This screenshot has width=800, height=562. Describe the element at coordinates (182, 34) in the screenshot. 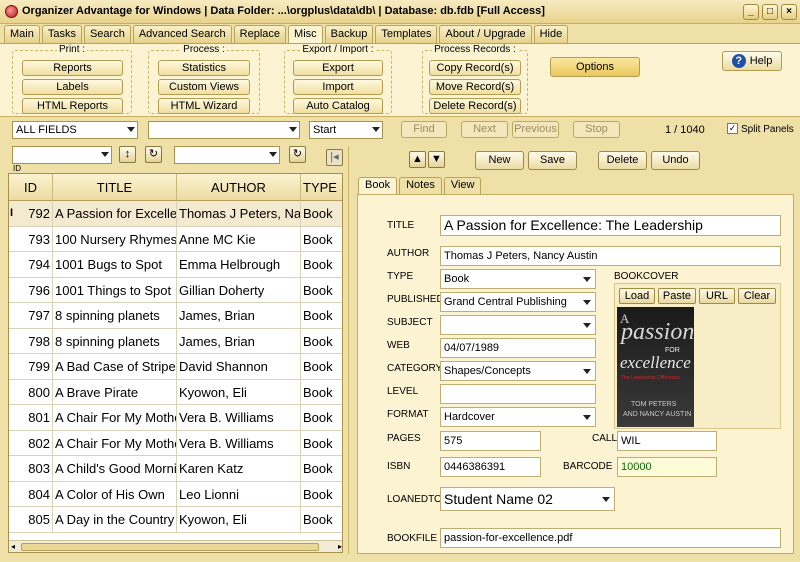

I see `tab-advanced-search: Advanced Search` at that location.